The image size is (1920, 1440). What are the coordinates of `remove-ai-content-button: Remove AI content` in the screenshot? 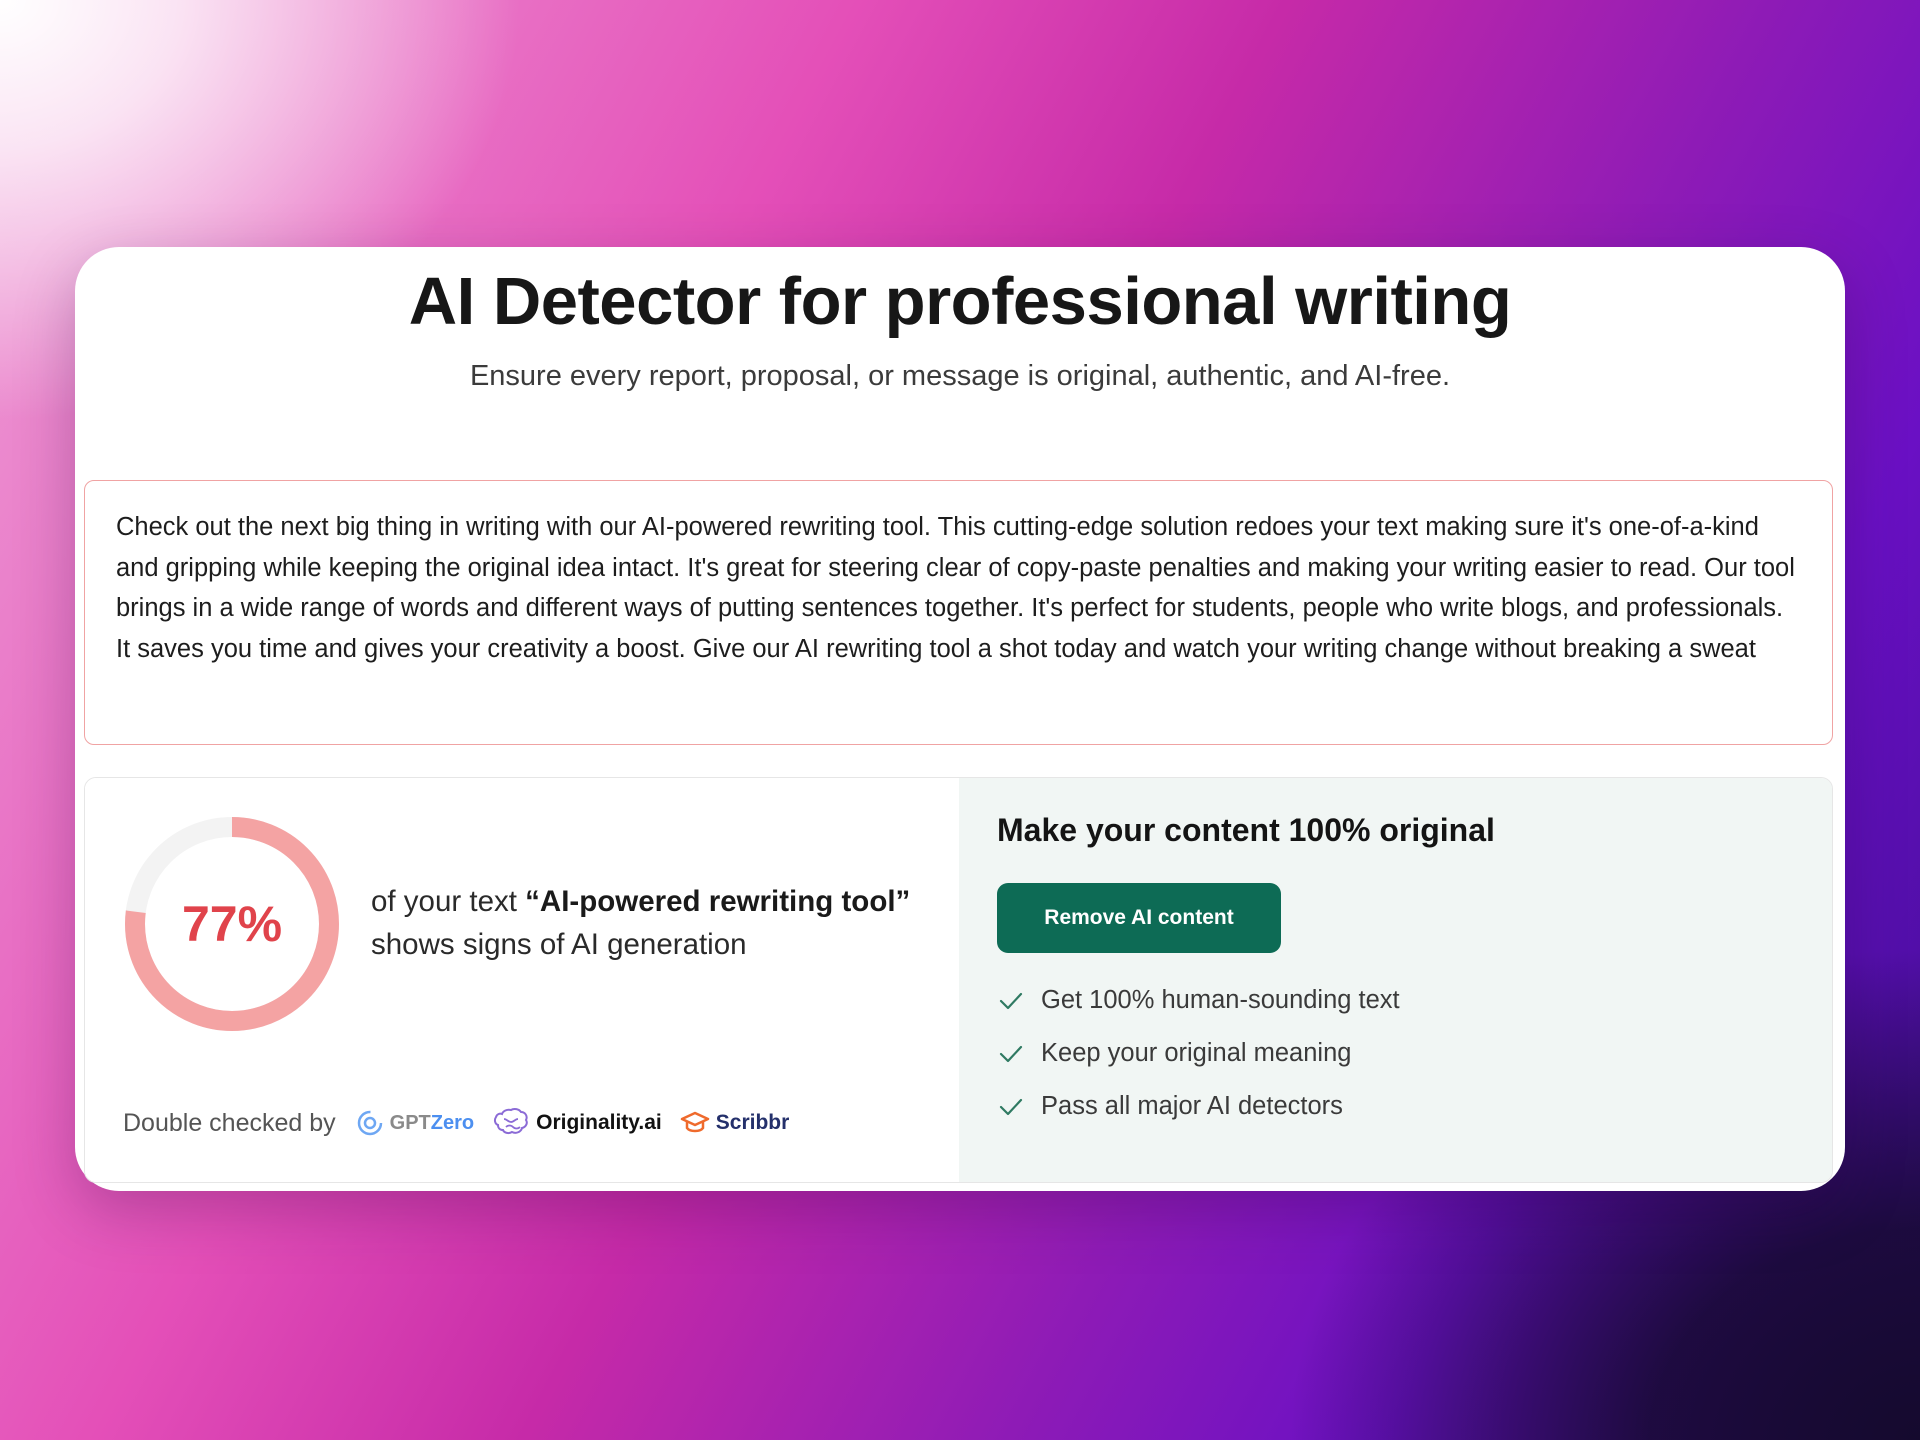 It's located at (1139, 918).